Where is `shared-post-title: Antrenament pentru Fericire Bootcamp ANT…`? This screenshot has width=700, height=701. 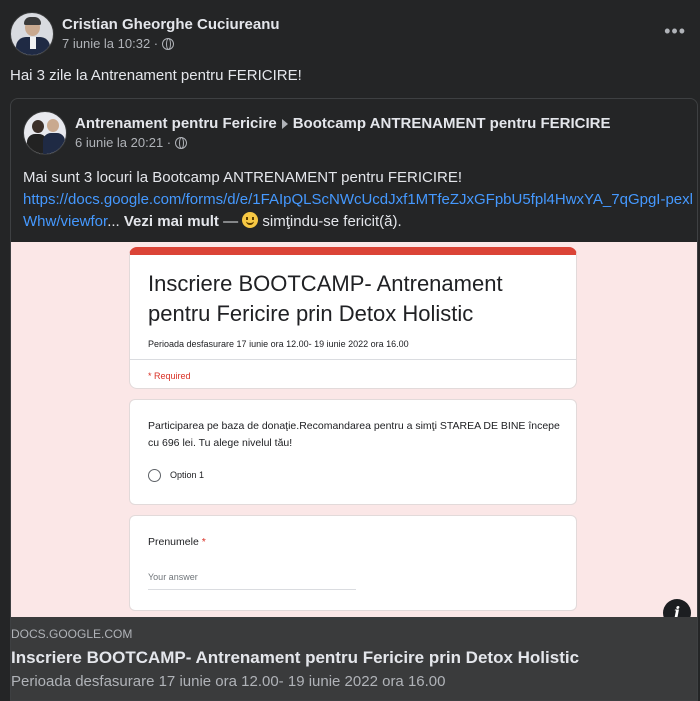
shared-post-title: Antrenament pentru Fericire Bootcamp ANT… is located at coordinates (343, 124).